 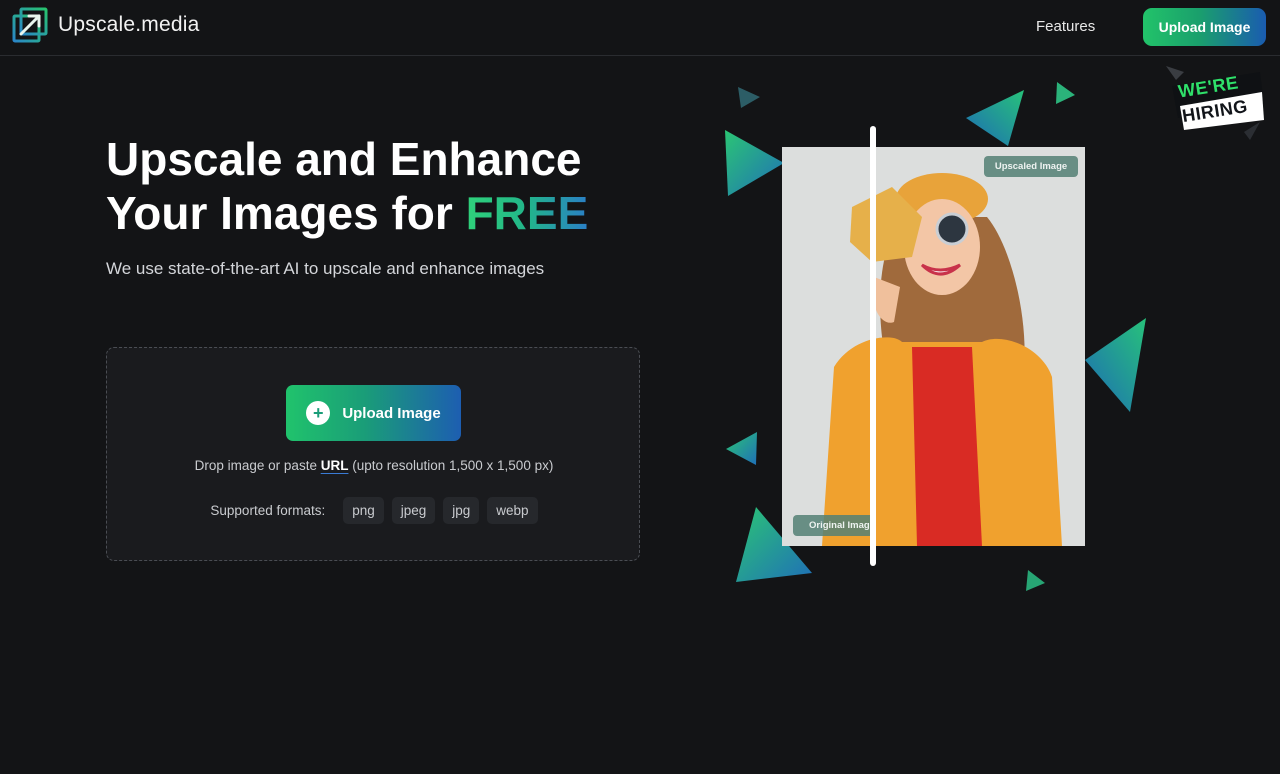 What do you see at coordinates (873, 346) in the screenshot?
I see `comparison-slider-handle` at bounding box center [873, 346].